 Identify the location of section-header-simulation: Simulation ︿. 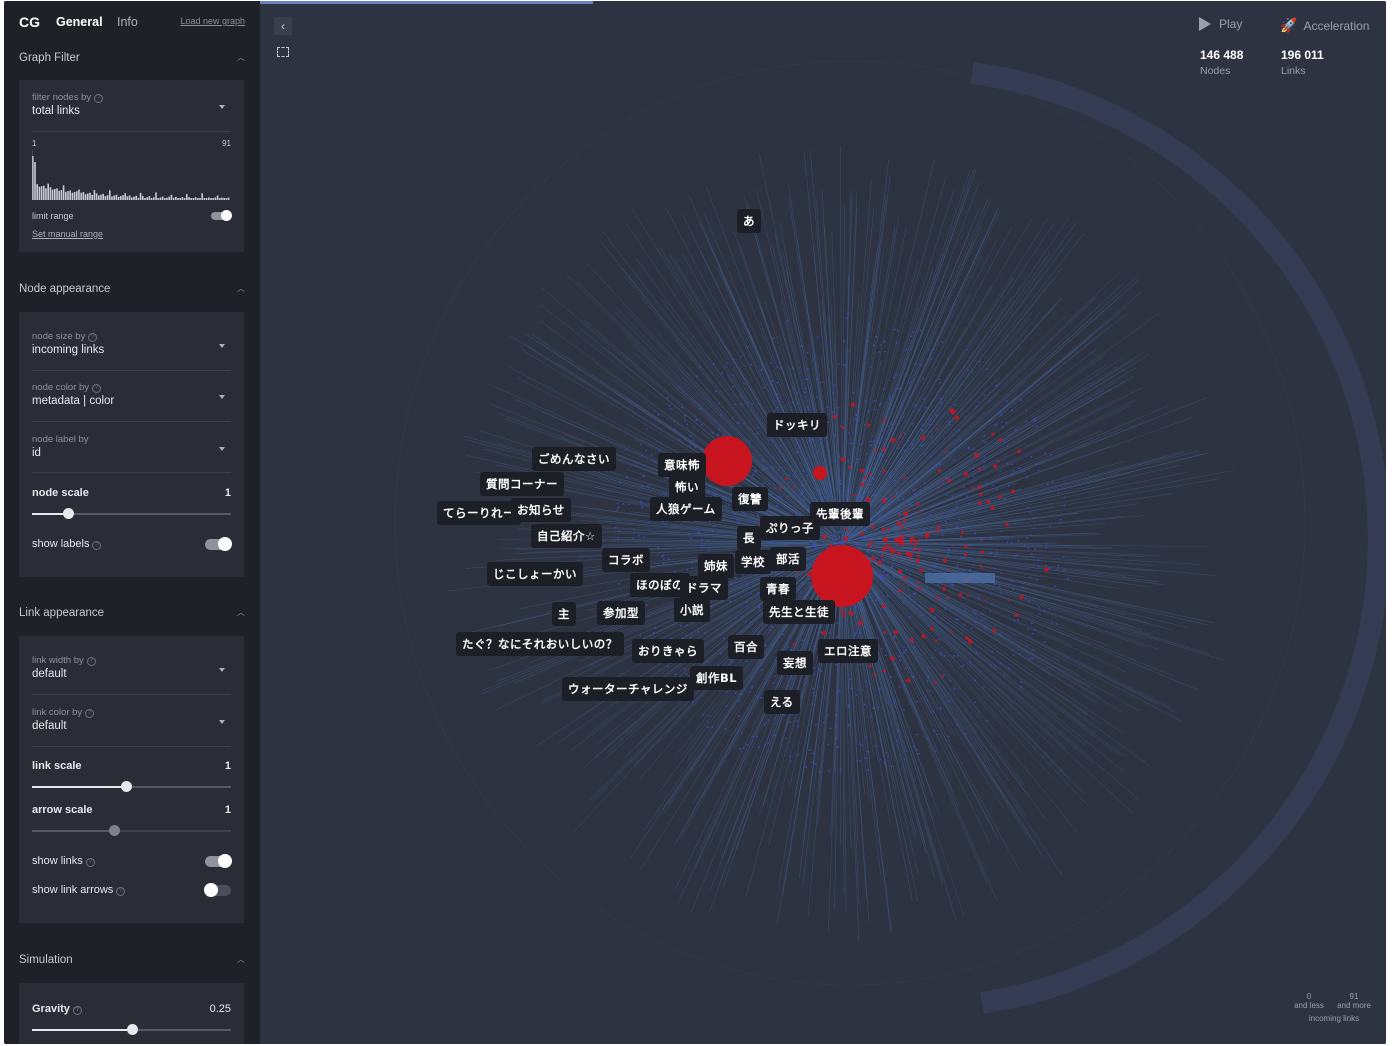
(132, 960).